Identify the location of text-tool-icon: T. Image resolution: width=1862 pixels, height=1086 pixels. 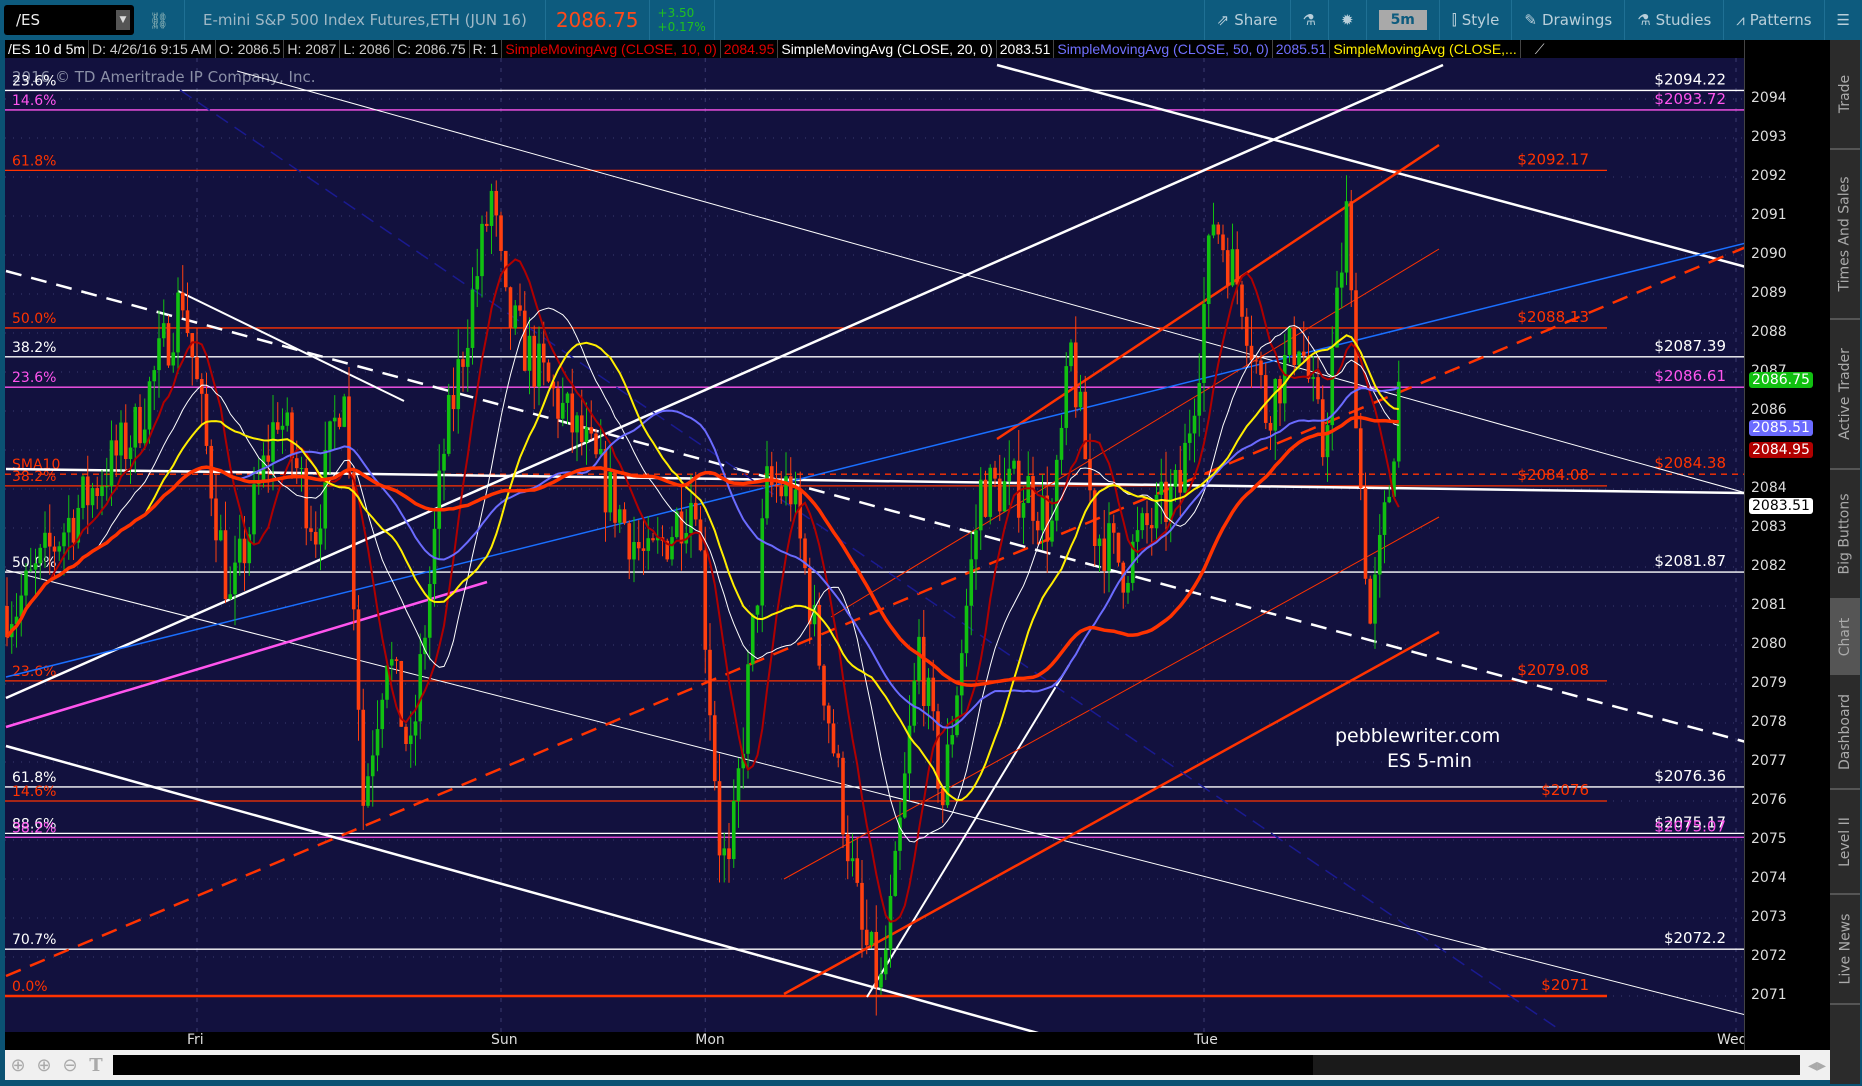
(96, 1065).